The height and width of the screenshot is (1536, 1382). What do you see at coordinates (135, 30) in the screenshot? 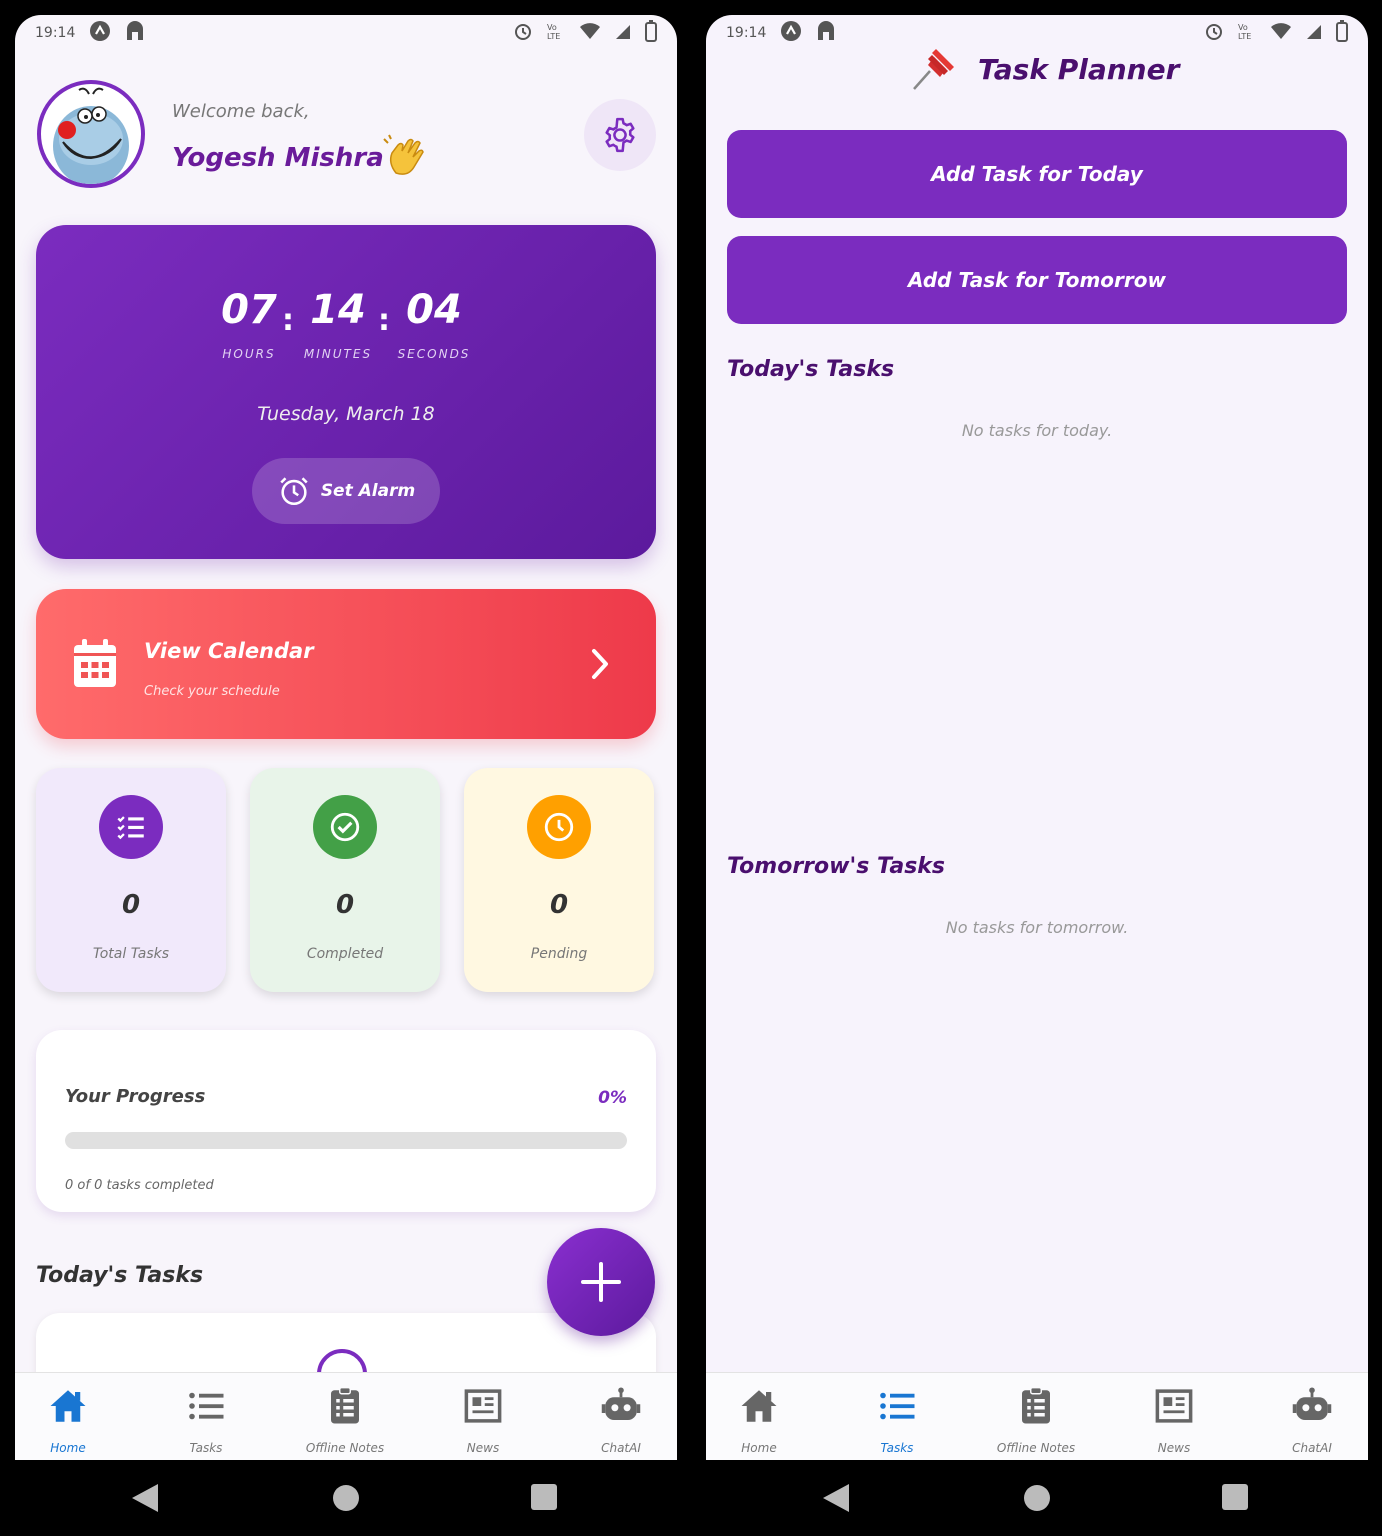
I see `house-notification-icon` at bounding box center [135, 30].